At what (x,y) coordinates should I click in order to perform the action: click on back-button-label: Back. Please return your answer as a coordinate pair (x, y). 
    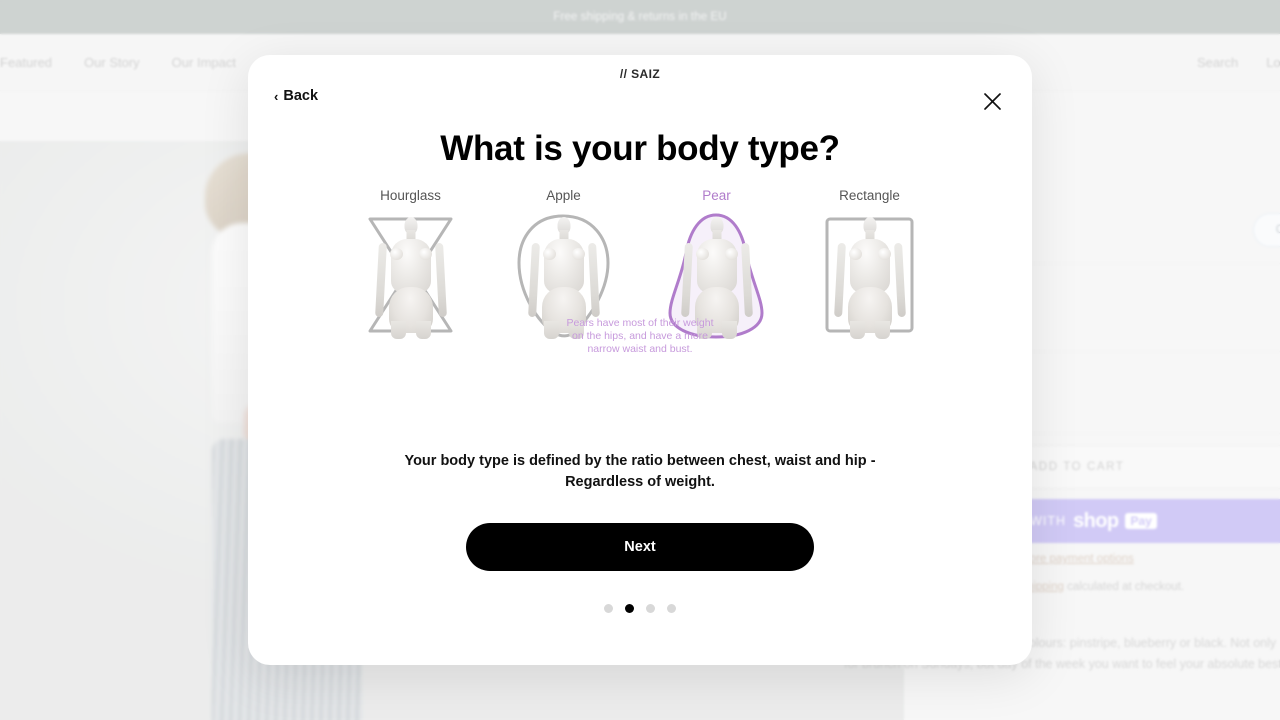
    Looking at the image, I should click on (301, 96).